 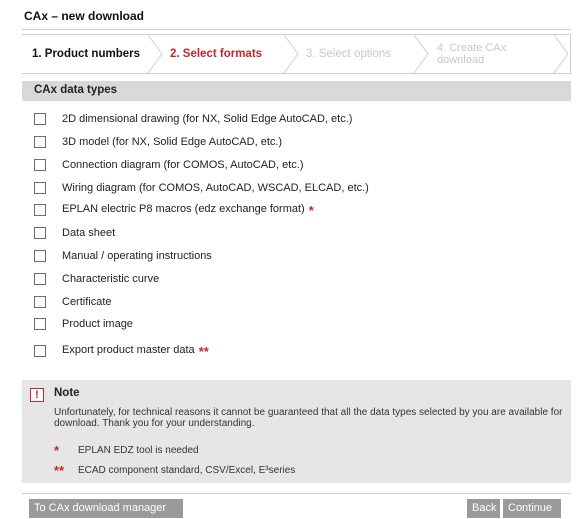 I want to click on step-label: 4. Create CAx download, so click(x=472, y=54).